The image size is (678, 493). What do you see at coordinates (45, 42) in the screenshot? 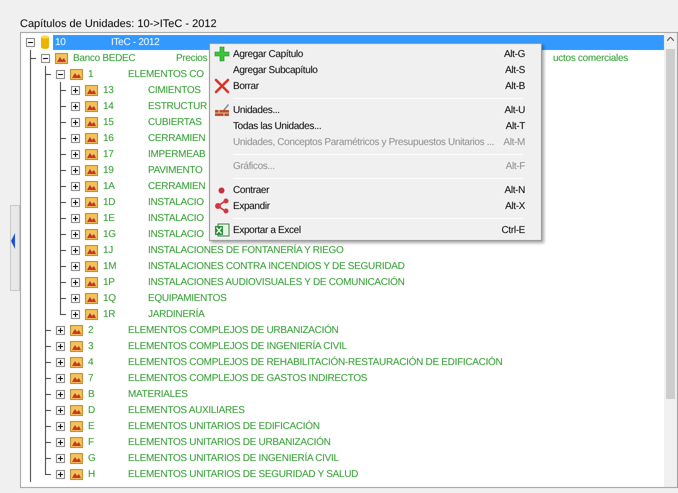
I see `cylinder-icon` at bounding box center [45, 42].